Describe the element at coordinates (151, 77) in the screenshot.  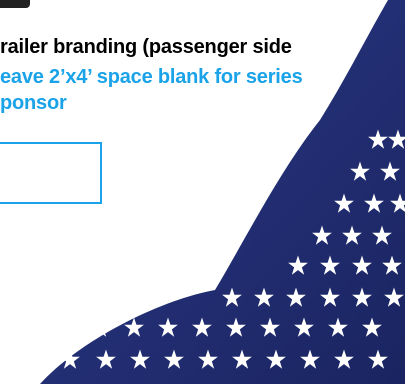
I see `sponsor-note-line-1: eave 2’x4’ space blank for series` at that location.